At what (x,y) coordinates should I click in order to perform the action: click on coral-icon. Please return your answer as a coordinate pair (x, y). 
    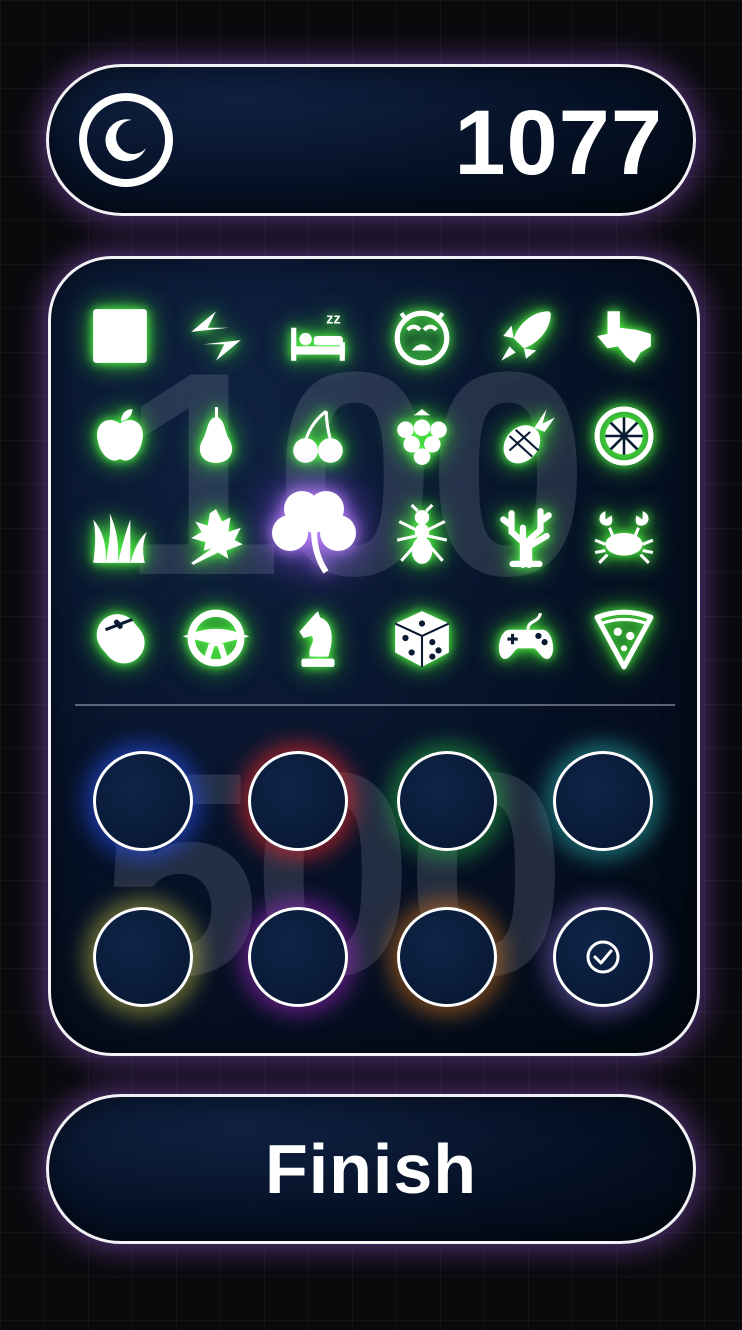
    Looking at the image, I should click on (526, 536).